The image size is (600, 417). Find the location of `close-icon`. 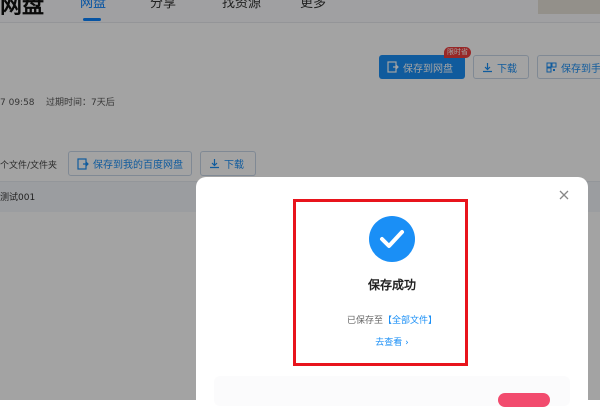

close-icon is located at coordinates (564, 195).